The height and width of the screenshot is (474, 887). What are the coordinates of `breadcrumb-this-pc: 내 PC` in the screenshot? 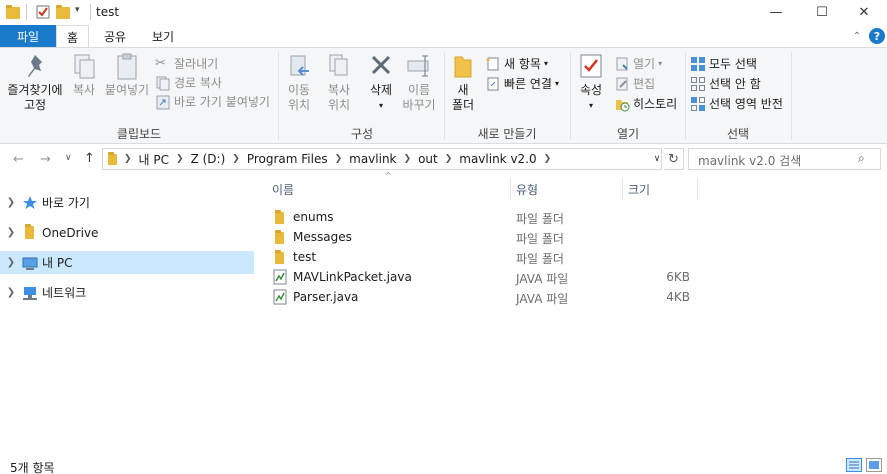 It's located at (154, 159).